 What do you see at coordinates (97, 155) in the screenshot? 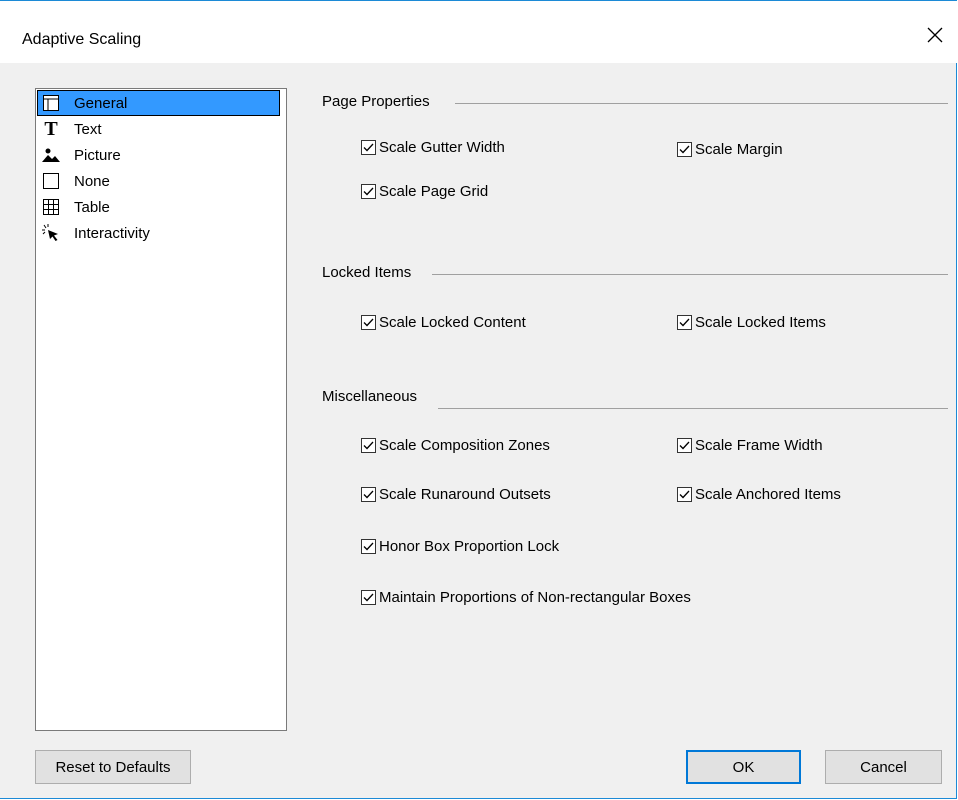
I see `sidebar-item-label: Picture` at bounding box center [97, 155].